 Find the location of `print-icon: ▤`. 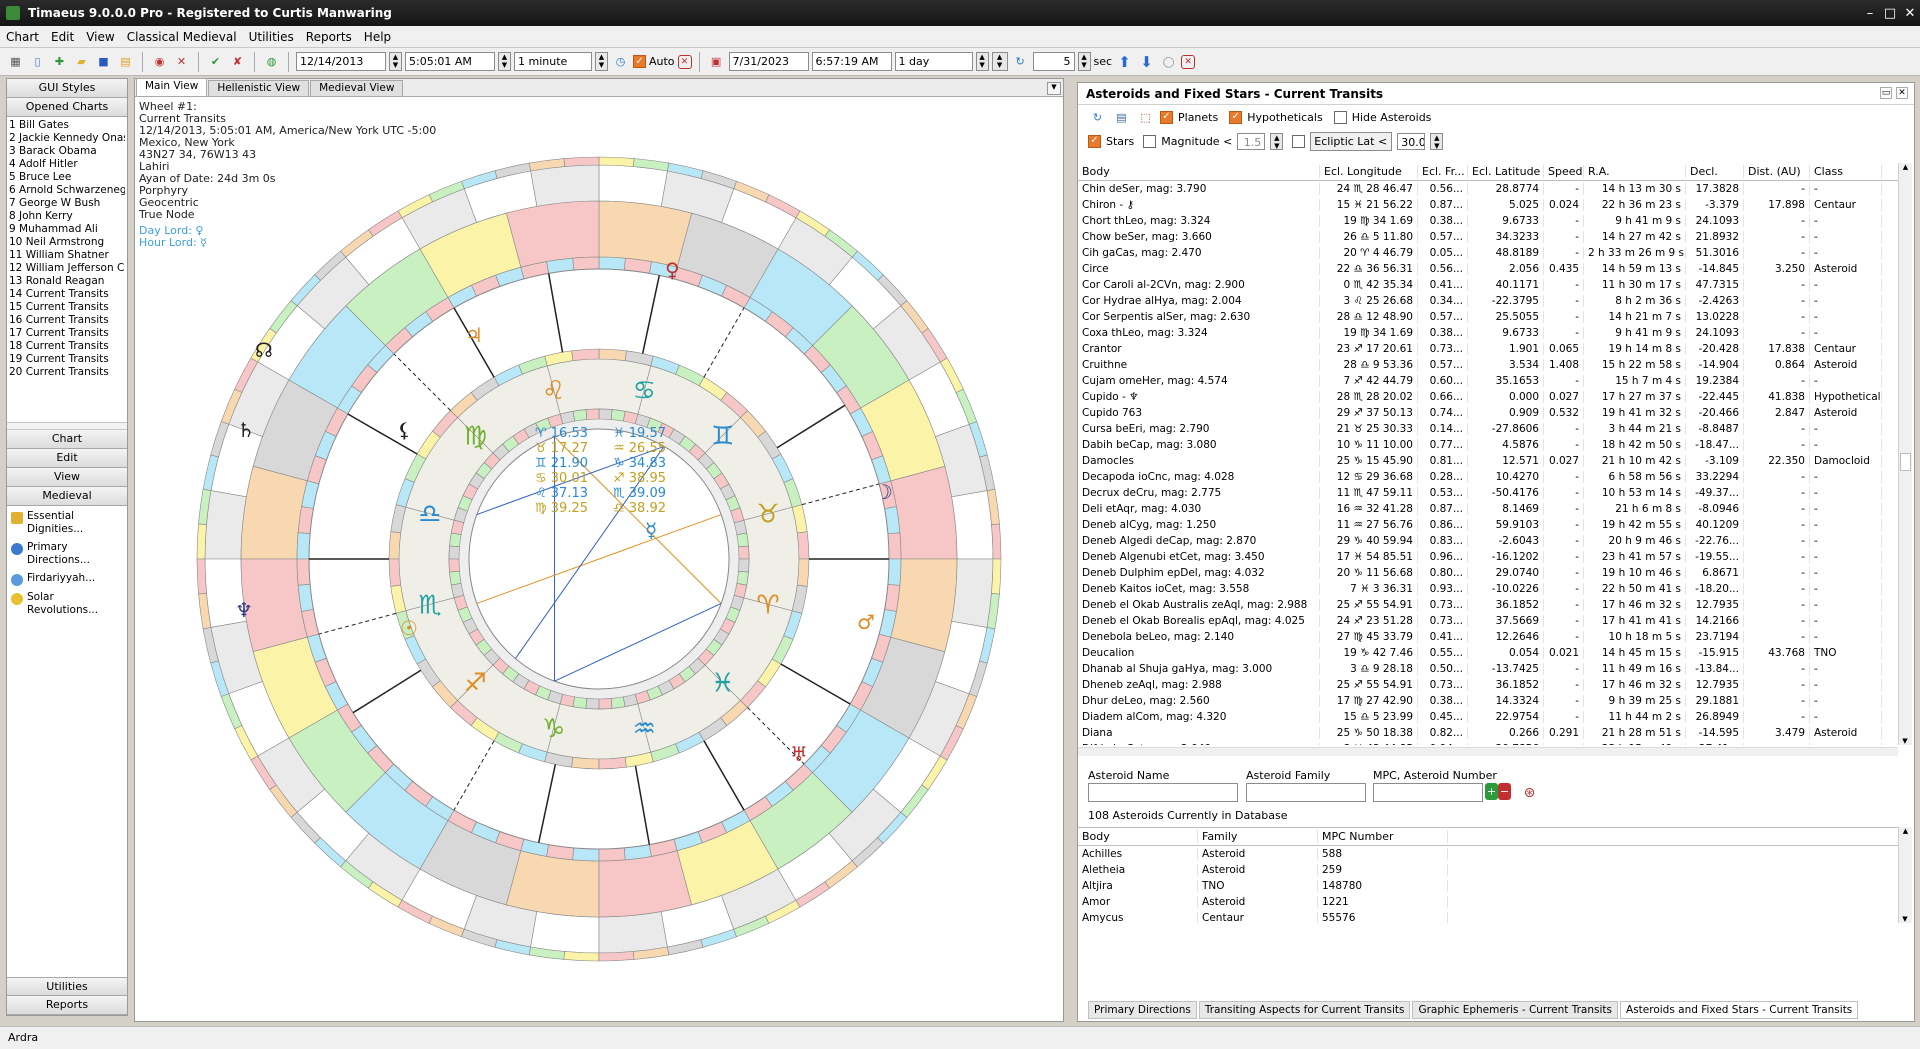

print-icon: ▤ is located at coordinates (1121, 117).